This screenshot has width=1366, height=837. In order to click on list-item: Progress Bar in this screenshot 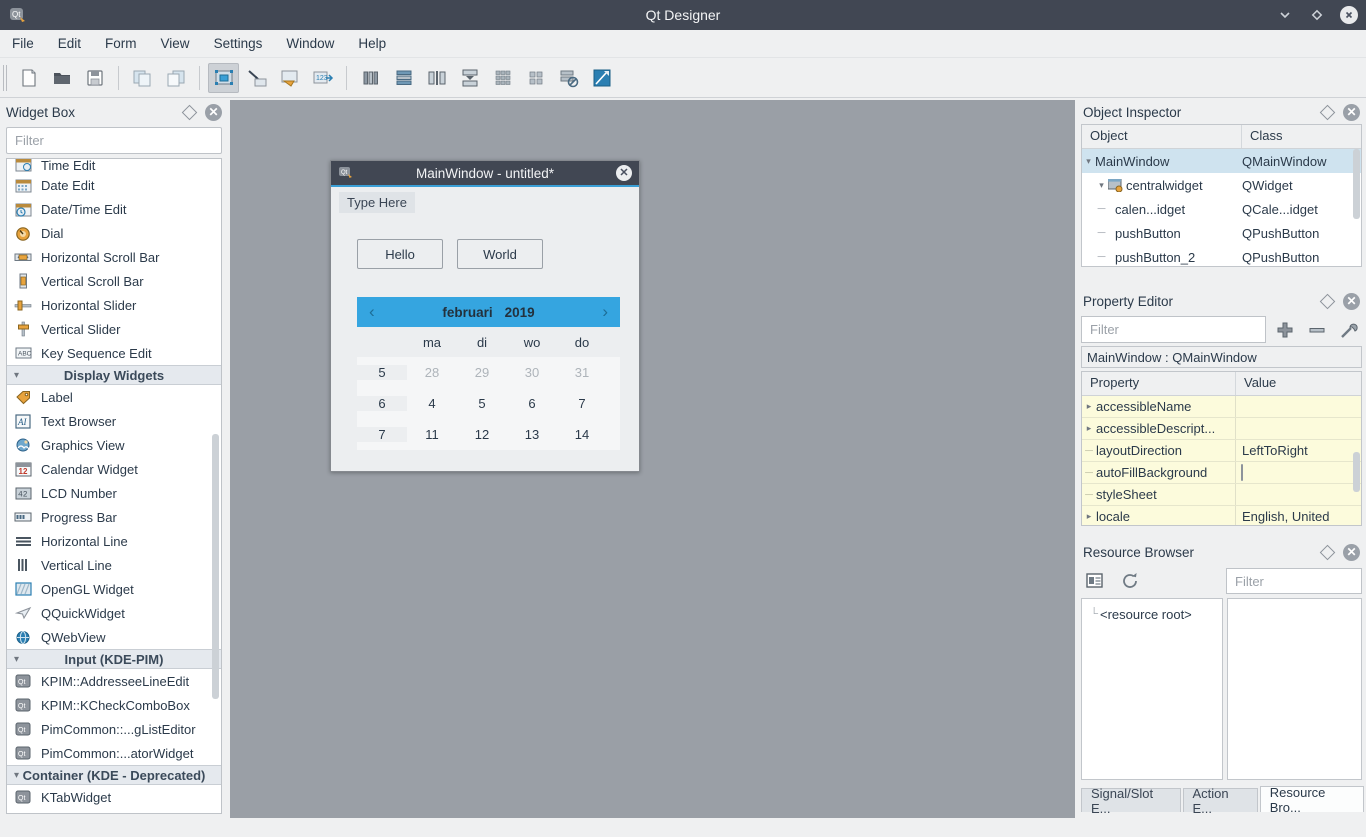, I will do `click(114, 517)`.